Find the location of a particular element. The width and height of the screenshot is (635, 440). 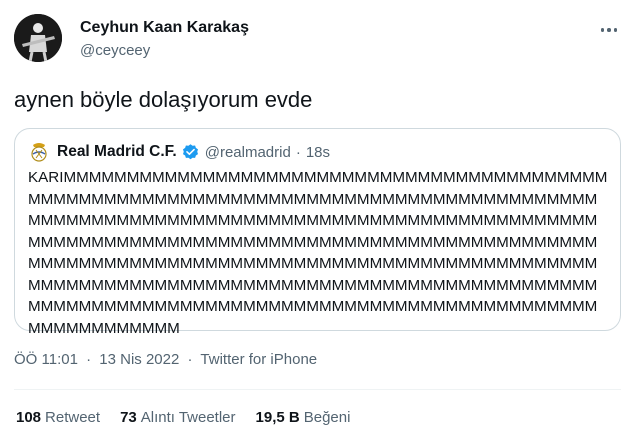

quoted-timestamp: 18s is located at coordinates (318, 152).